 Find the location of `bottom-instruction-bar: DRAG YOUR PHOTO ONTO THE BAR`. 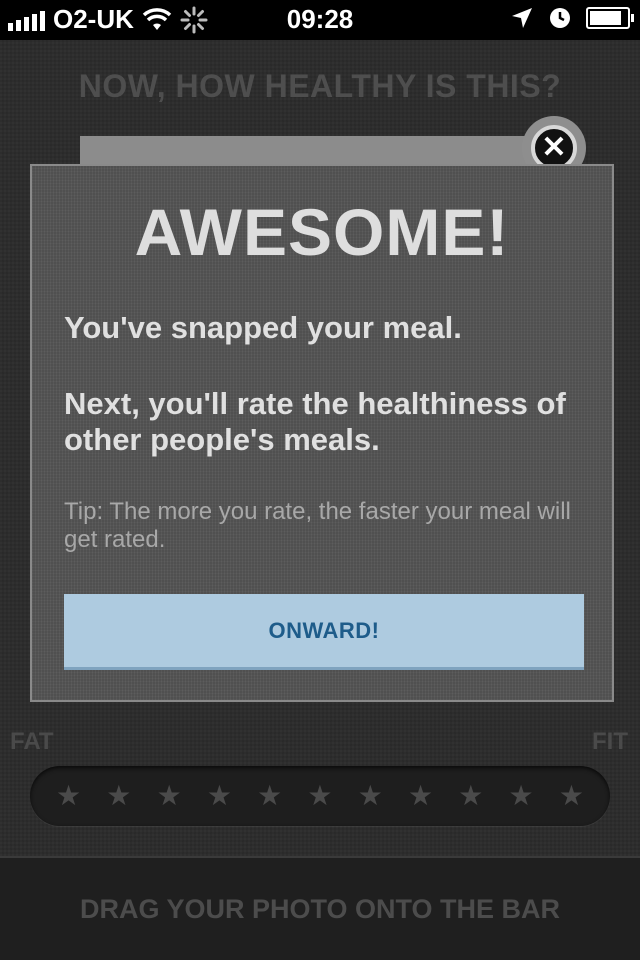

bottom-instruction-bar: DRAG YOUR PHOTO ONTO THE BAR is located at coordinates (320, 908).